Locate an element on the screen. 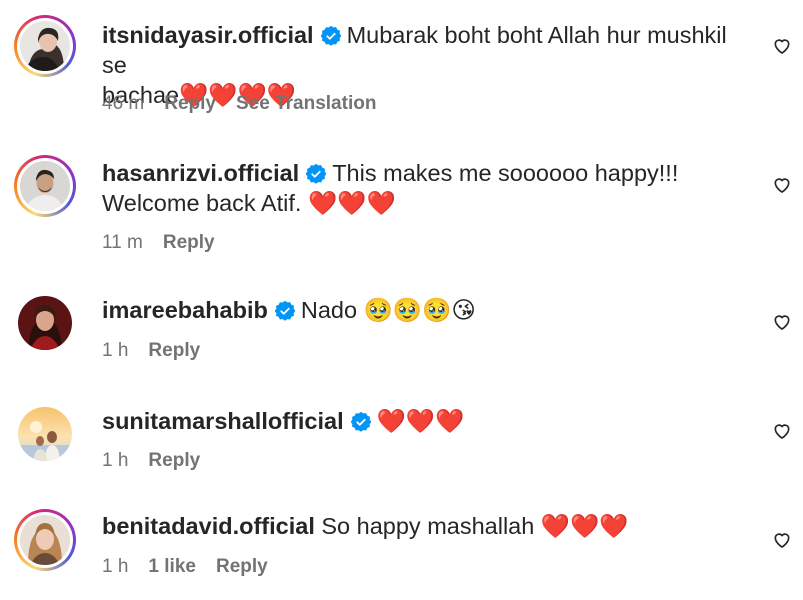 The width and height of the screenshot is (803, 600). sunset-couple-avatar is located at coordinates (45, 434).